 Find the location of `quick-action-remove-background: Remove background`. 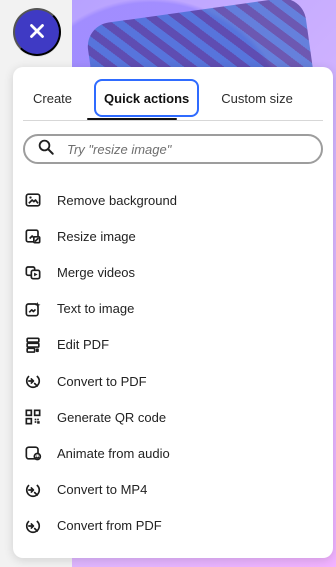

quick-action-remove-background: Remove background is located at coordinates (173, 200).